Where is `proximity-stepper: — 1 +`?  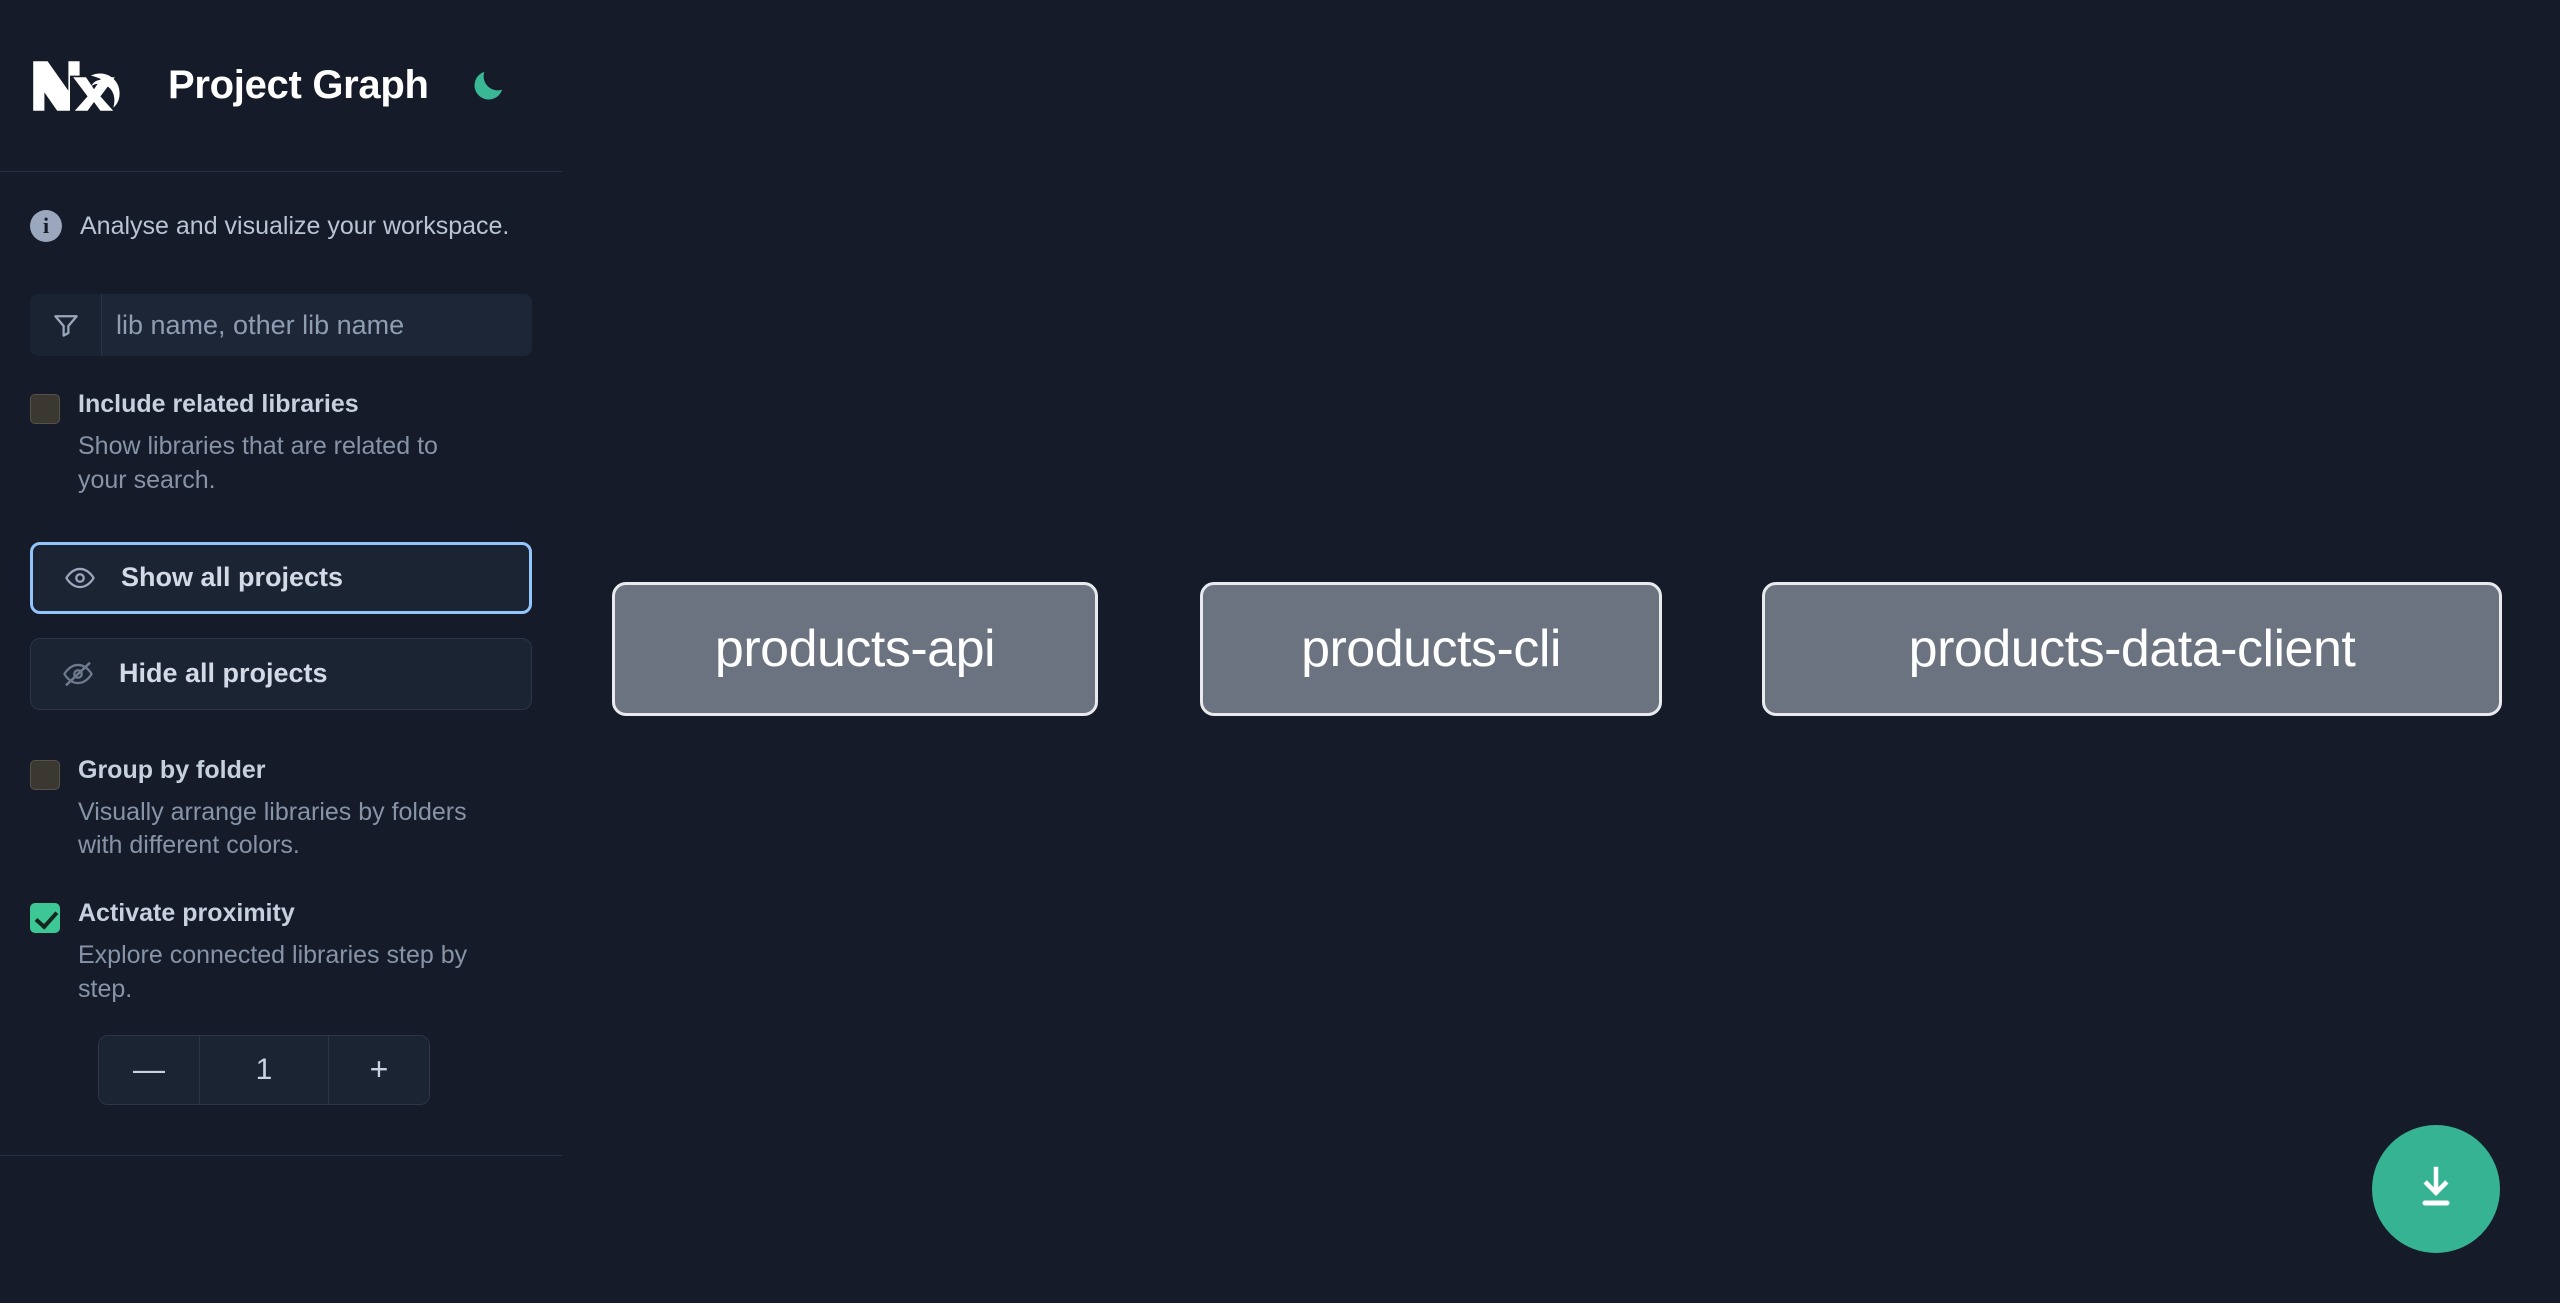 proximity-stepper: — 1 + is located at coordinates (264, 1069).